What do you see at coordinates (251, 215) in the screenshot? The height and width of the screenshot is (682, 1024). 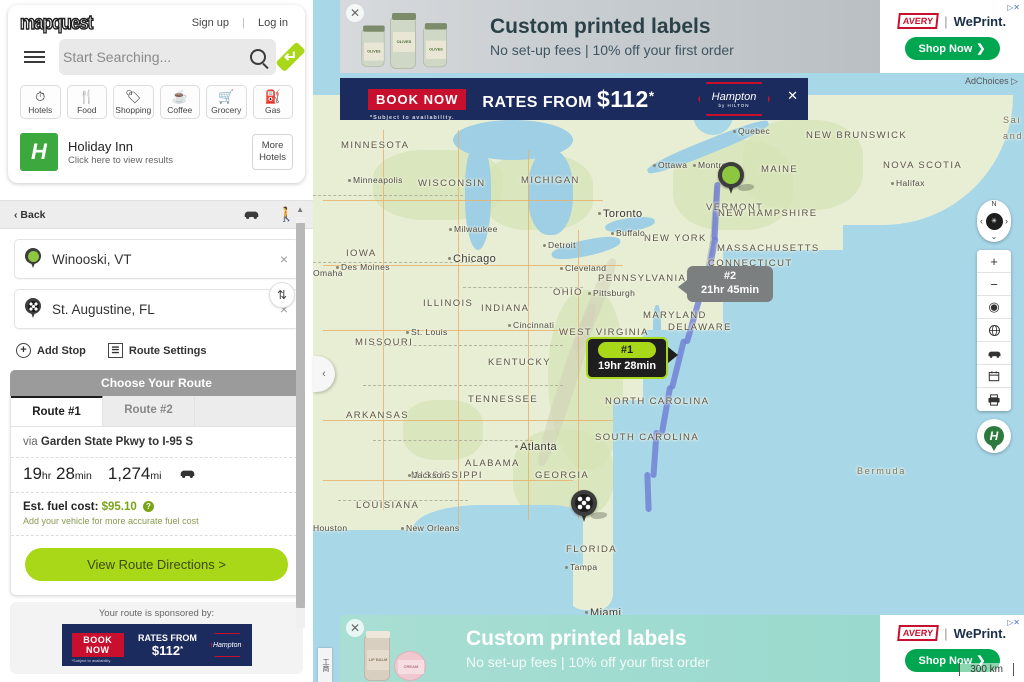 I see `mode-drive-icon` at bounding box center [251, 215].